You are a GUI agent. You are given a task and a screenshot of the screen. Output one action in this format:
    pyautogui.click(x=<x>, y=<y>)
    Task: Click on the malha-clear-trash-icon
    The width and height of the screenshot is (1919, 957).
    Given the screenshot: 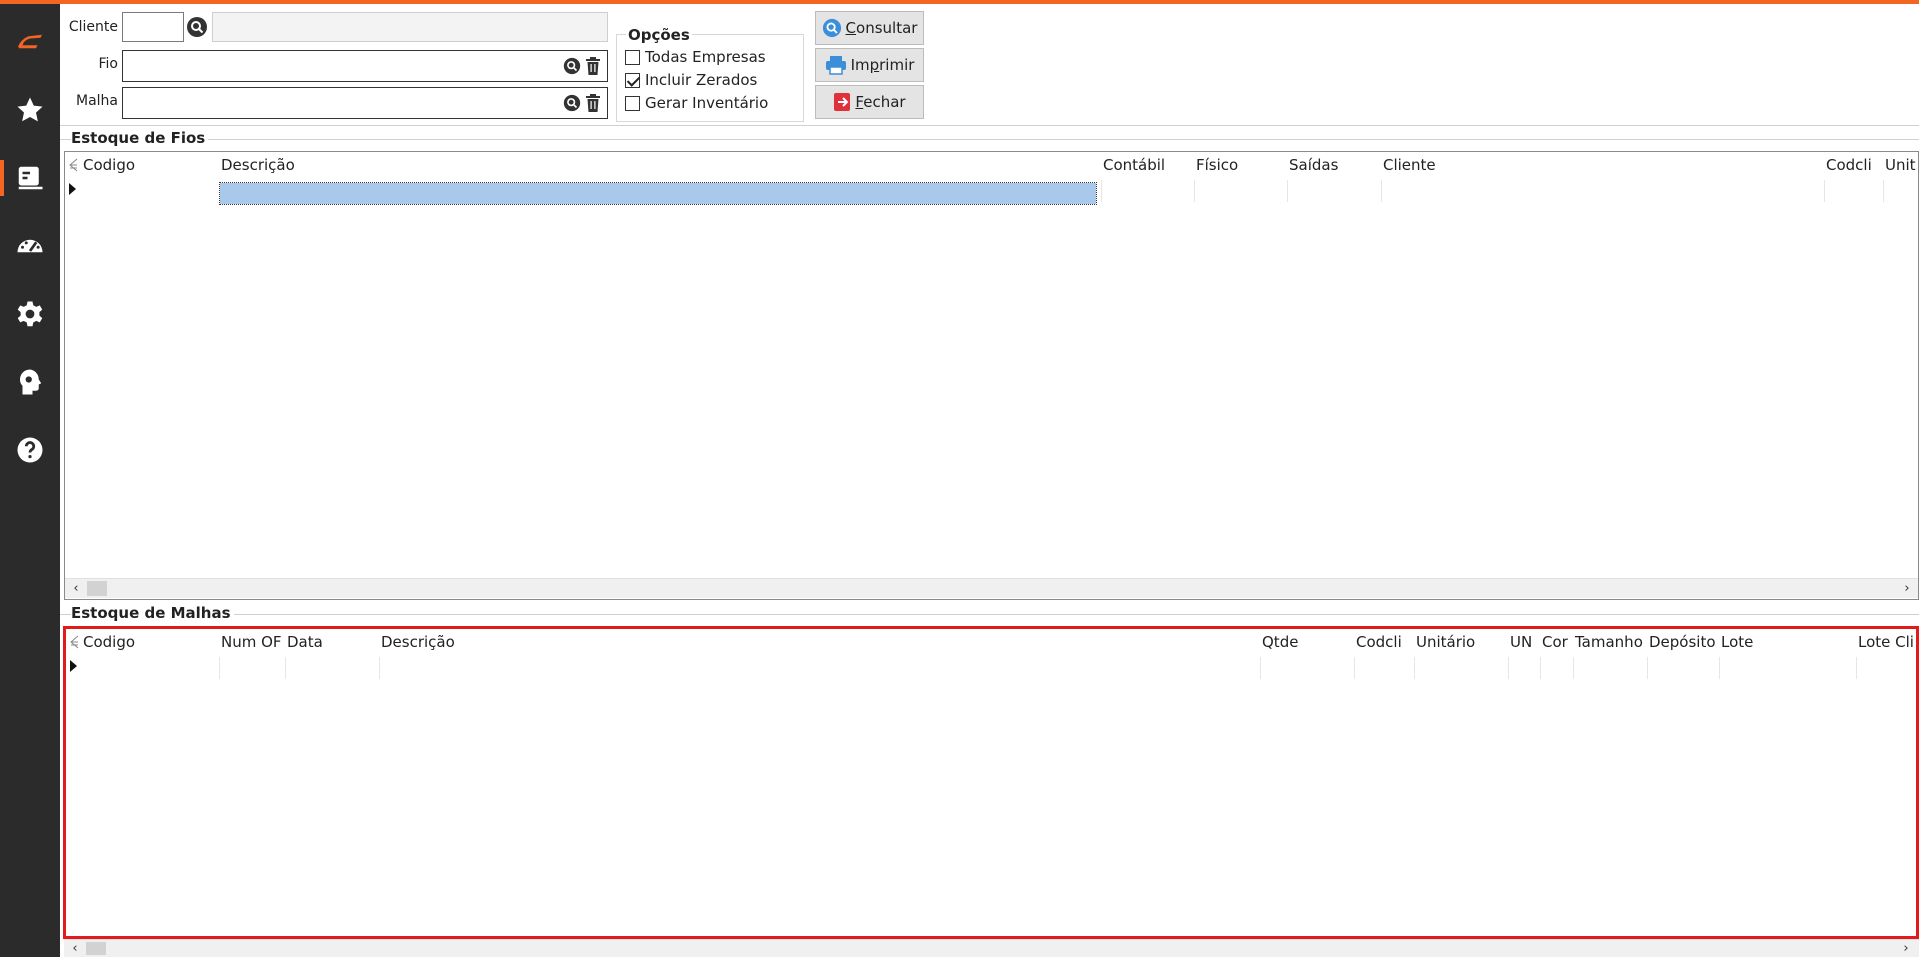 What is the action you would take?
    pyautogui.click(x=593, y=103)
    